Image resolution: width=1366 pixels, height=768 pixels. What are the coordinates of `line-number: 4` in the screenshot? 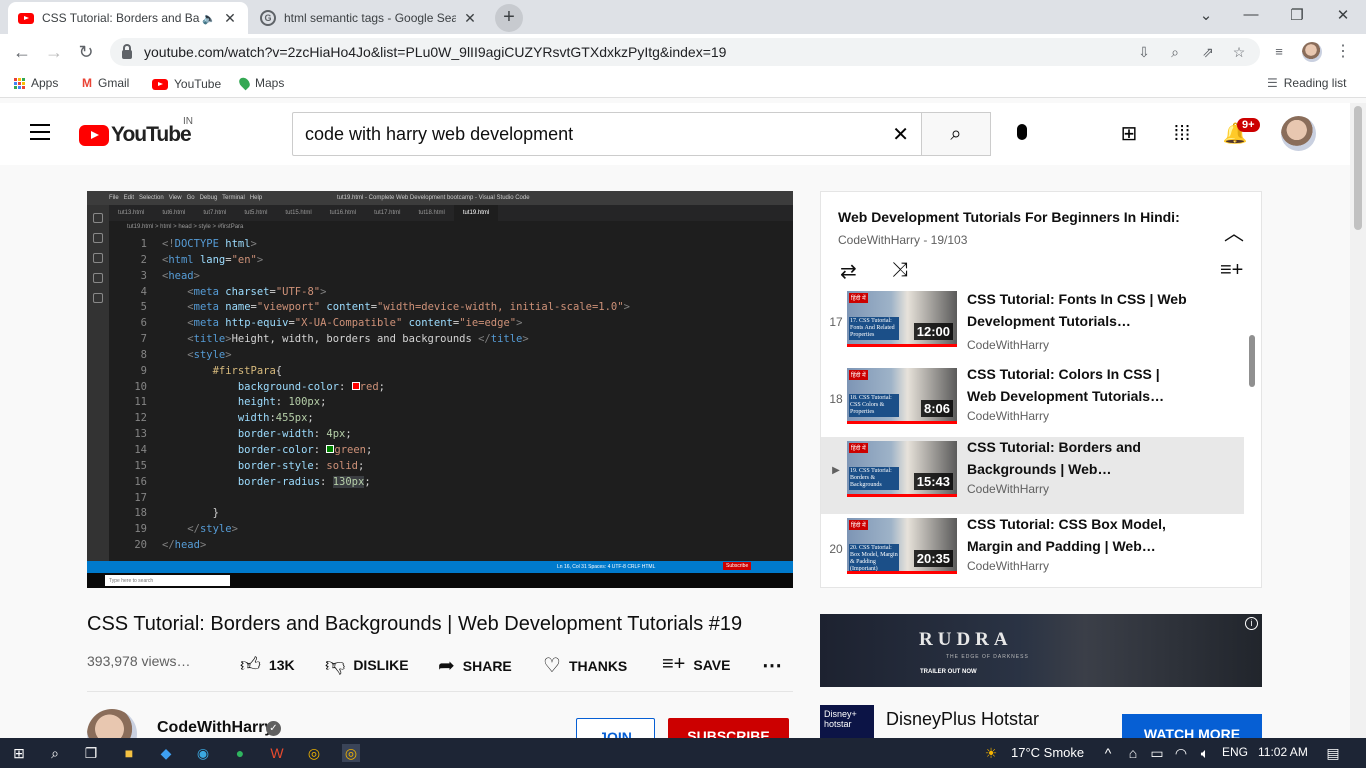 It's located at (143, 291).